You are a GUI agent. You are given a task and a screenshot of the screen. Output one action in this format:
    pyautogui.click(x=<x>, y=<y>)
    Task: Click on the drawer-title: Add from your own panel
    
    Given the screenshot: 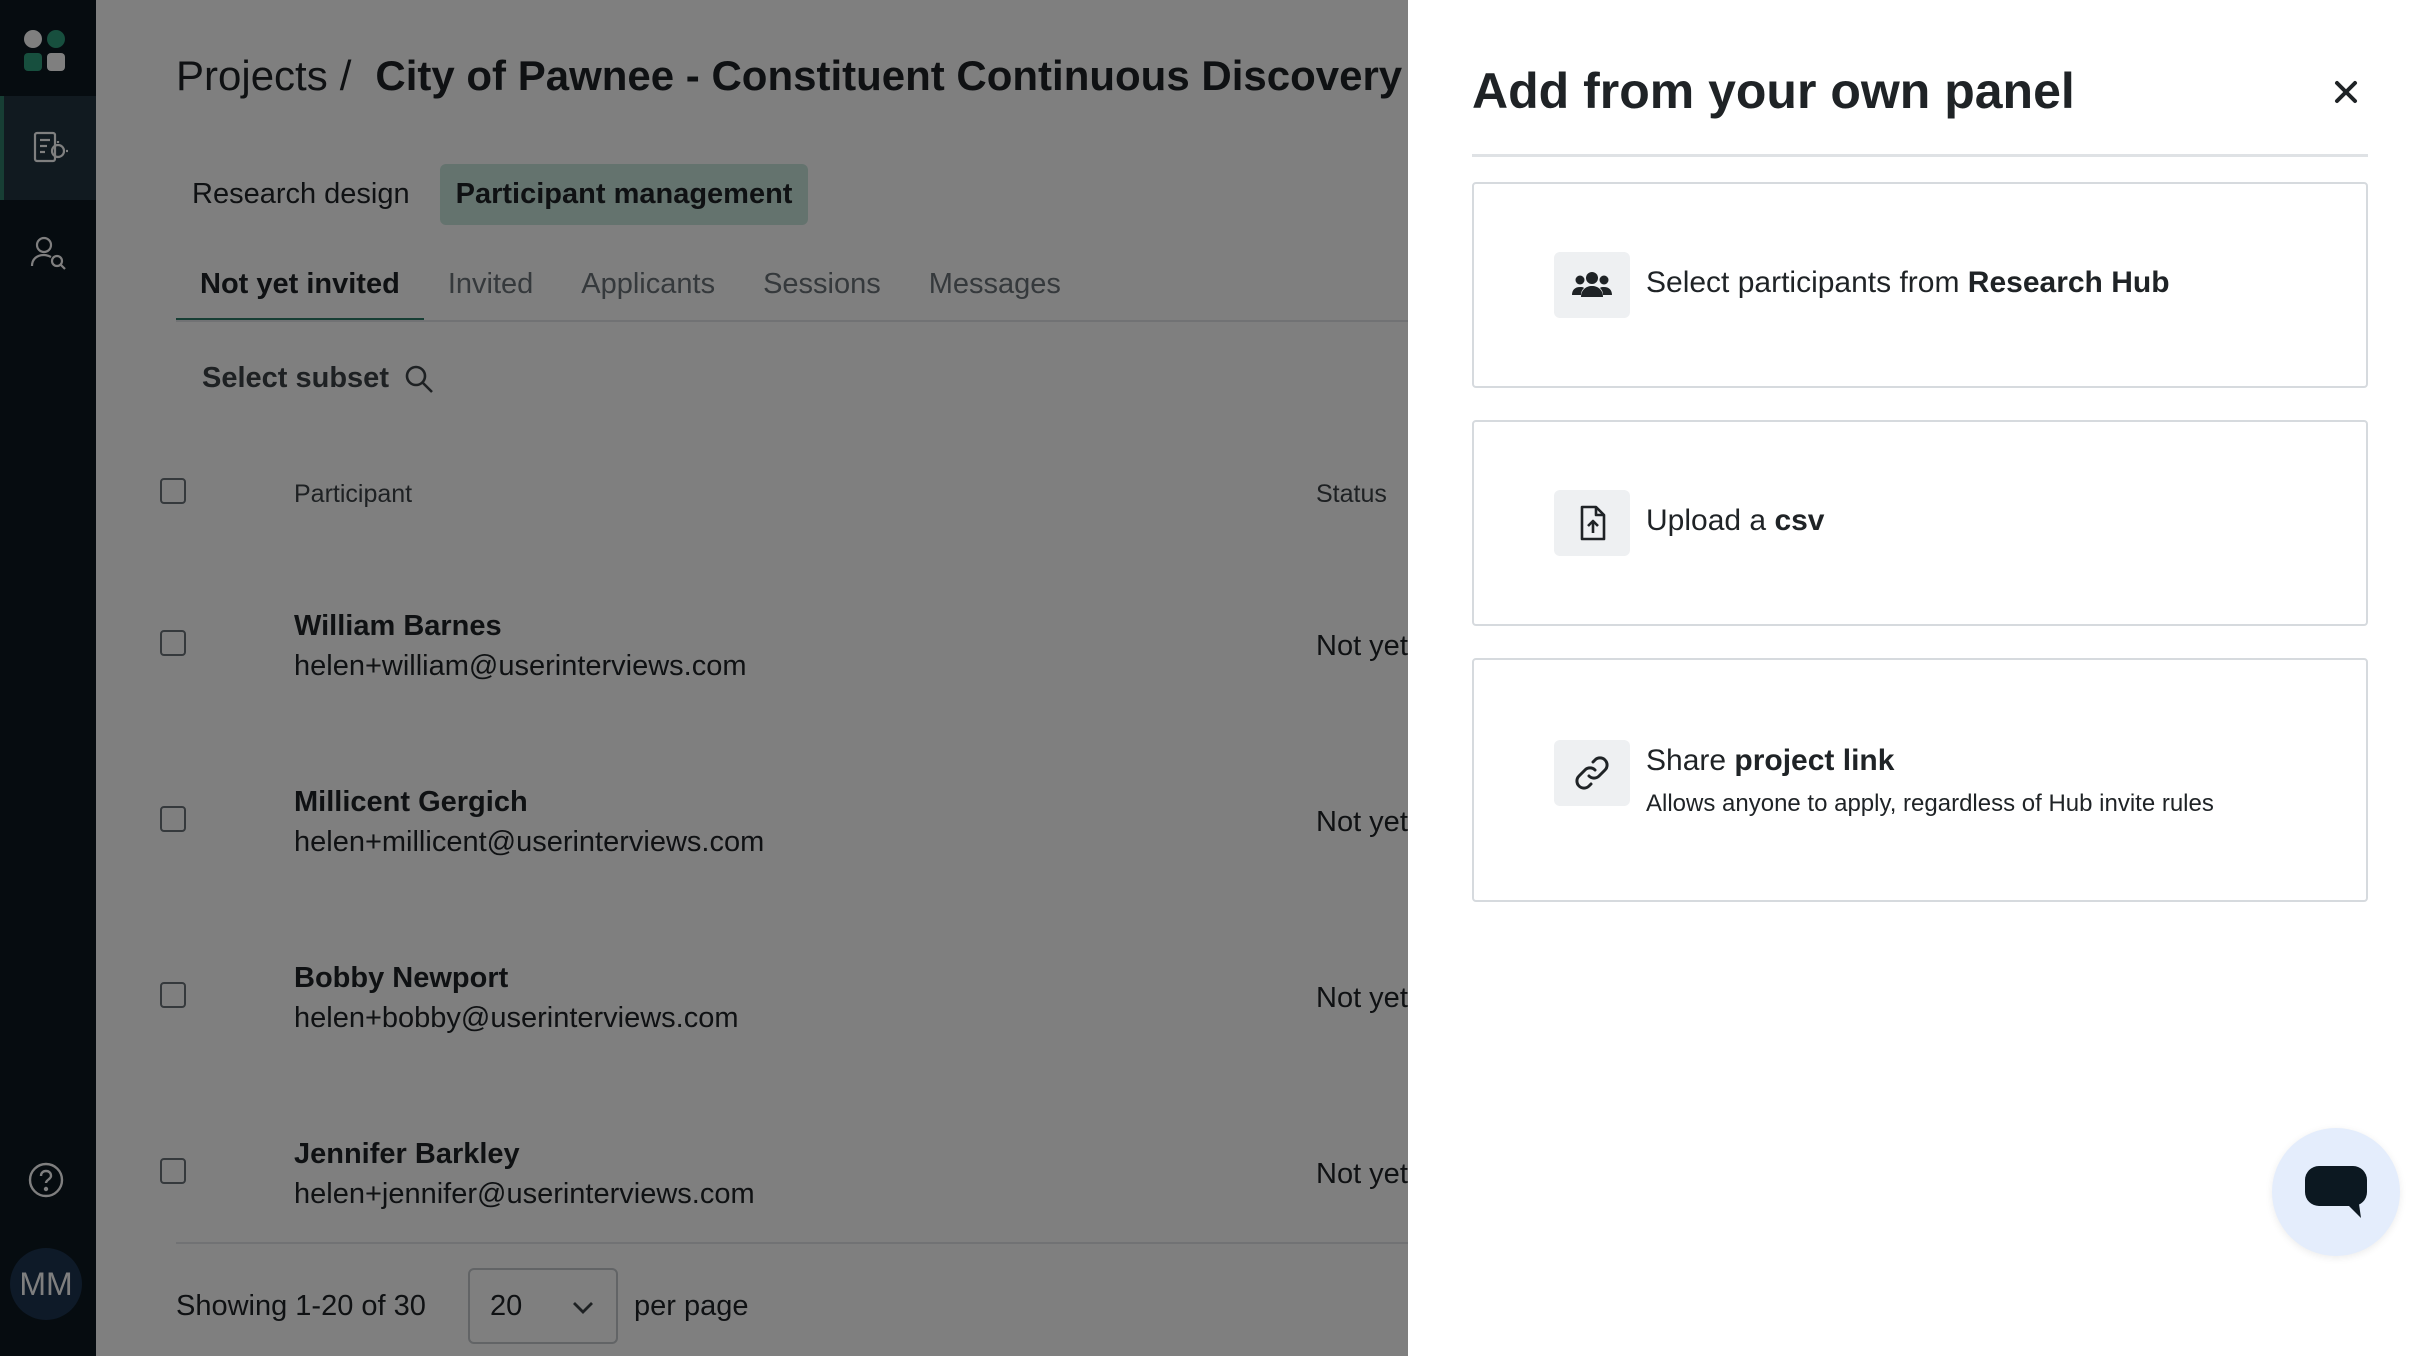 What is the action you would take?
    pyautogui.click(x=1773, y=91)
    